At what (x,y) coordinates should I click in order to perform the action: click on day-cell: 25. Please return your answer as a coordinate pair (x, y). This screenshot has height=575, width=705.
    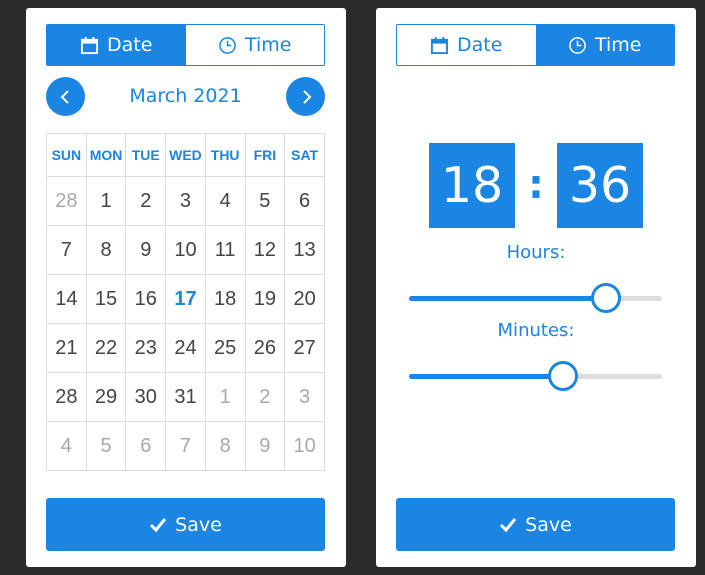
    Looking at the image, I should click on (225, 348).